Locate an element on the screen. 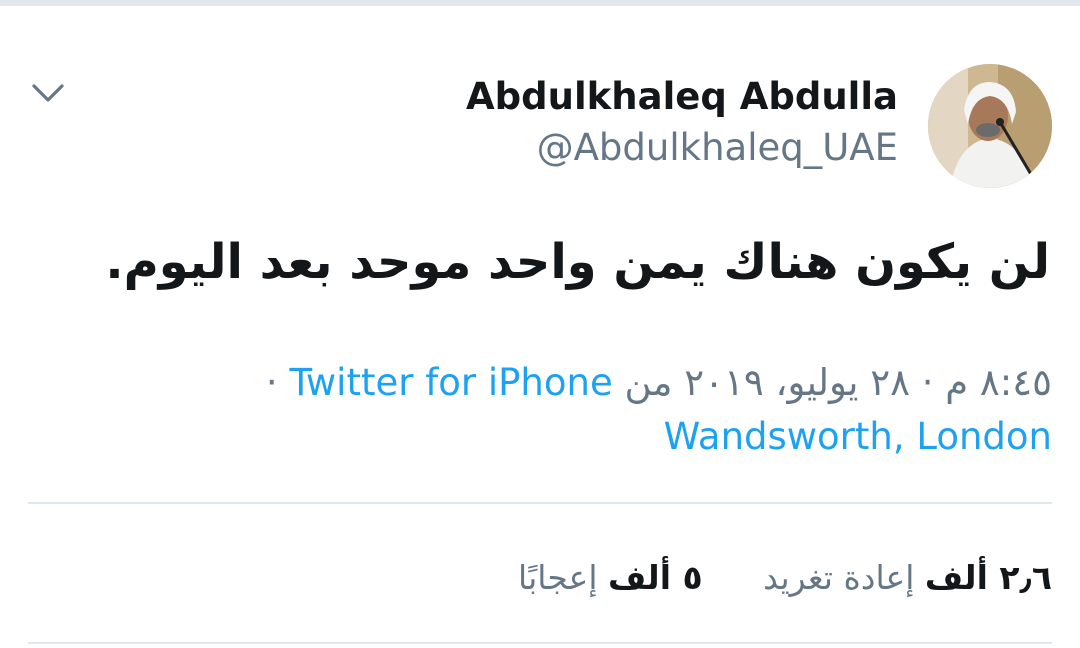 This screenshot has height=648, width=1080. likes-label: إعجابًا is located at coordinates (558, 577).